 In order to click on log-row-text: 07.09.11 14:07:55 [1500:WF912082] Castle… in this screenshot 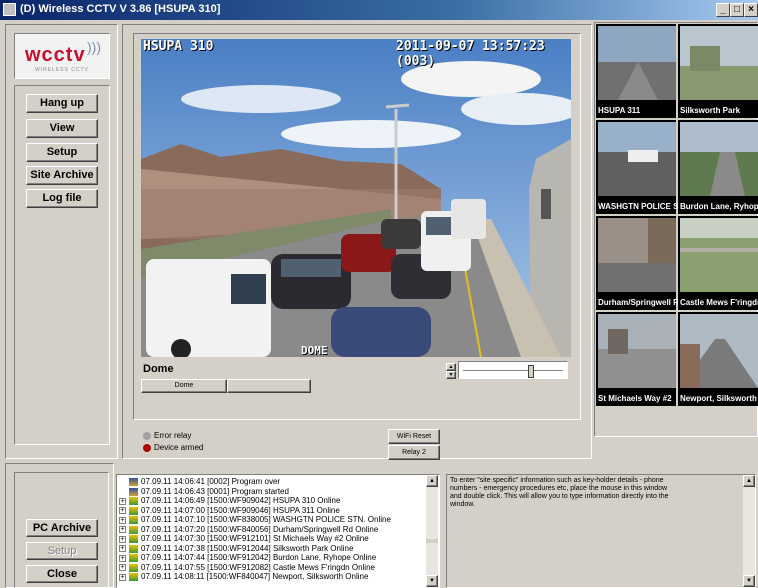, I will do `click(258, 567)`.